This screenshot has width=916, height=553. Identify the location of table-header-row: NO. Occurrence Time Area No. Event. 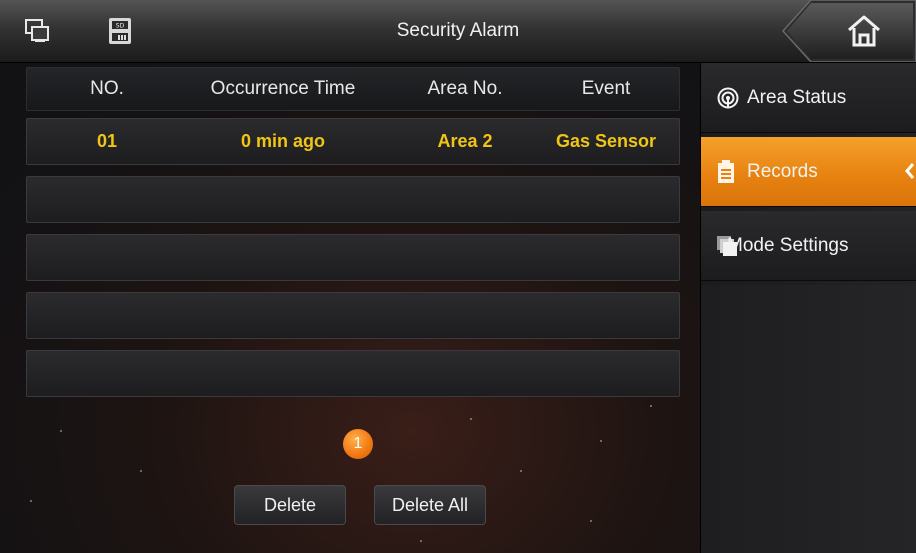
(353, 89).